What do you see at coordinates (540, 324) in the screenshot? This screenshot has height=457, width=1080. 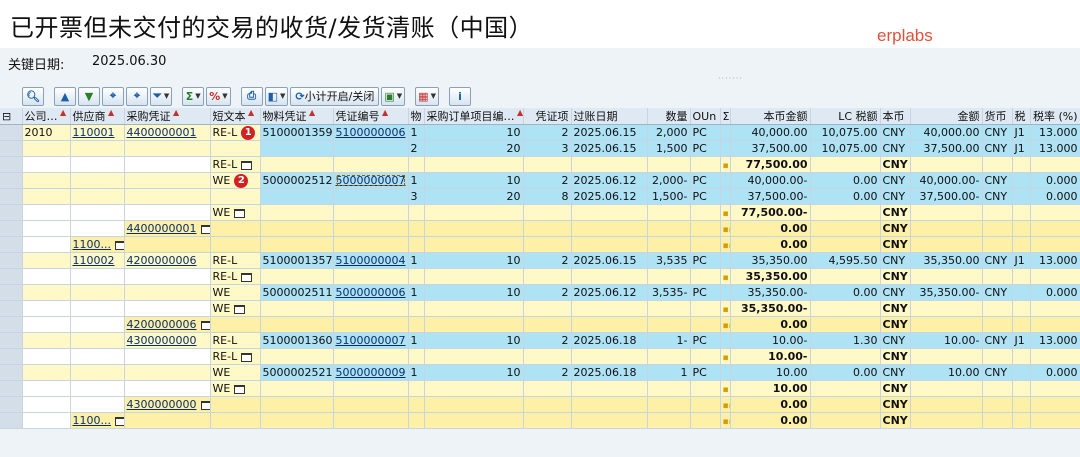 I see `subtotal-row: 4200000006 ▪▪ 0.00 CNY` at bounding box center [540, 324].